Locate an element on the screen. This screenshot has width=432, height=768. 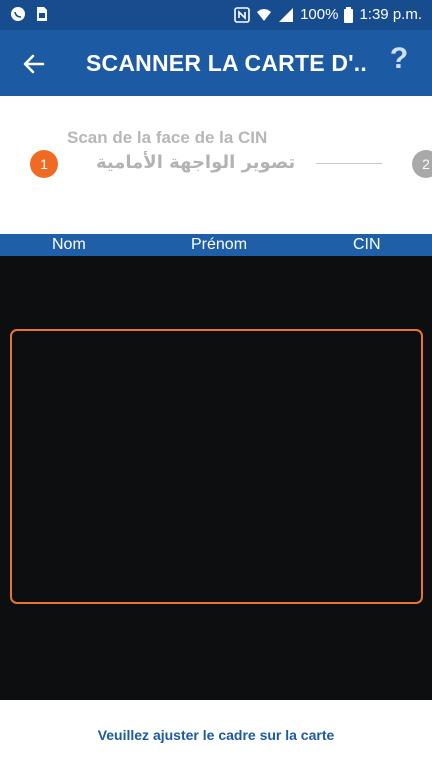
arrow-left-icon is located at coordinates (34, 64).